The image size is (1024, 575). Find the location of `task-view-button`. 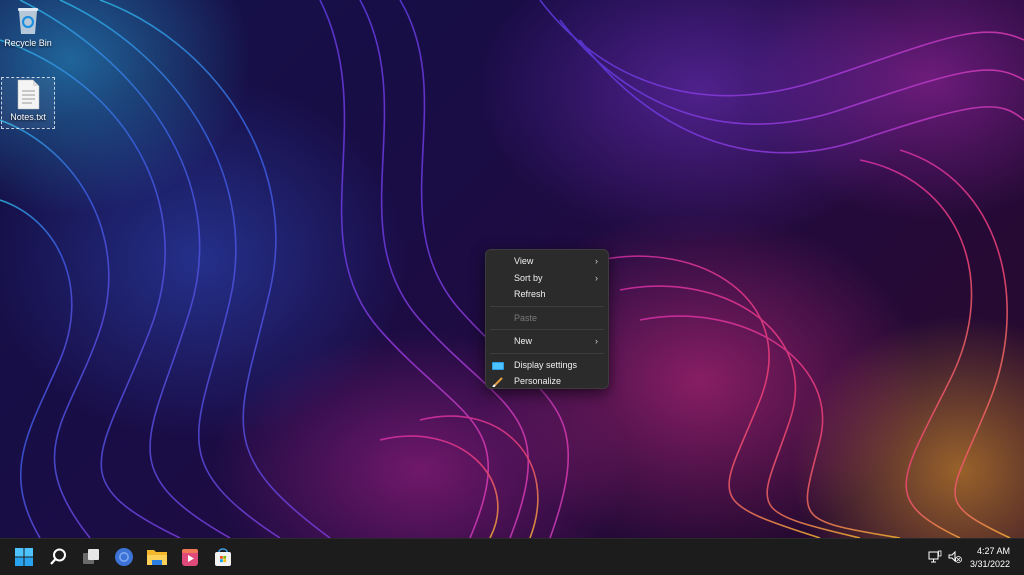

task-view-button is located at coordinates (91, 557).